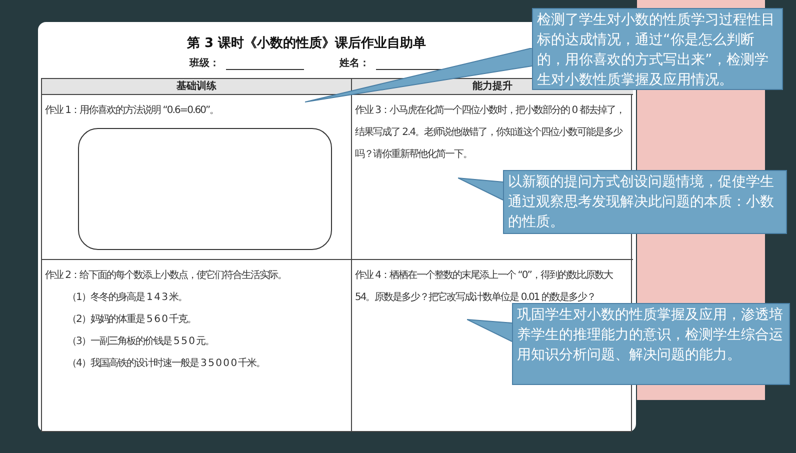 The height and width of the screenshot is (453, 796). I want to click on exercise-text: （1）冬冬的身高是 1 4 3 米。, so click(127, 297).